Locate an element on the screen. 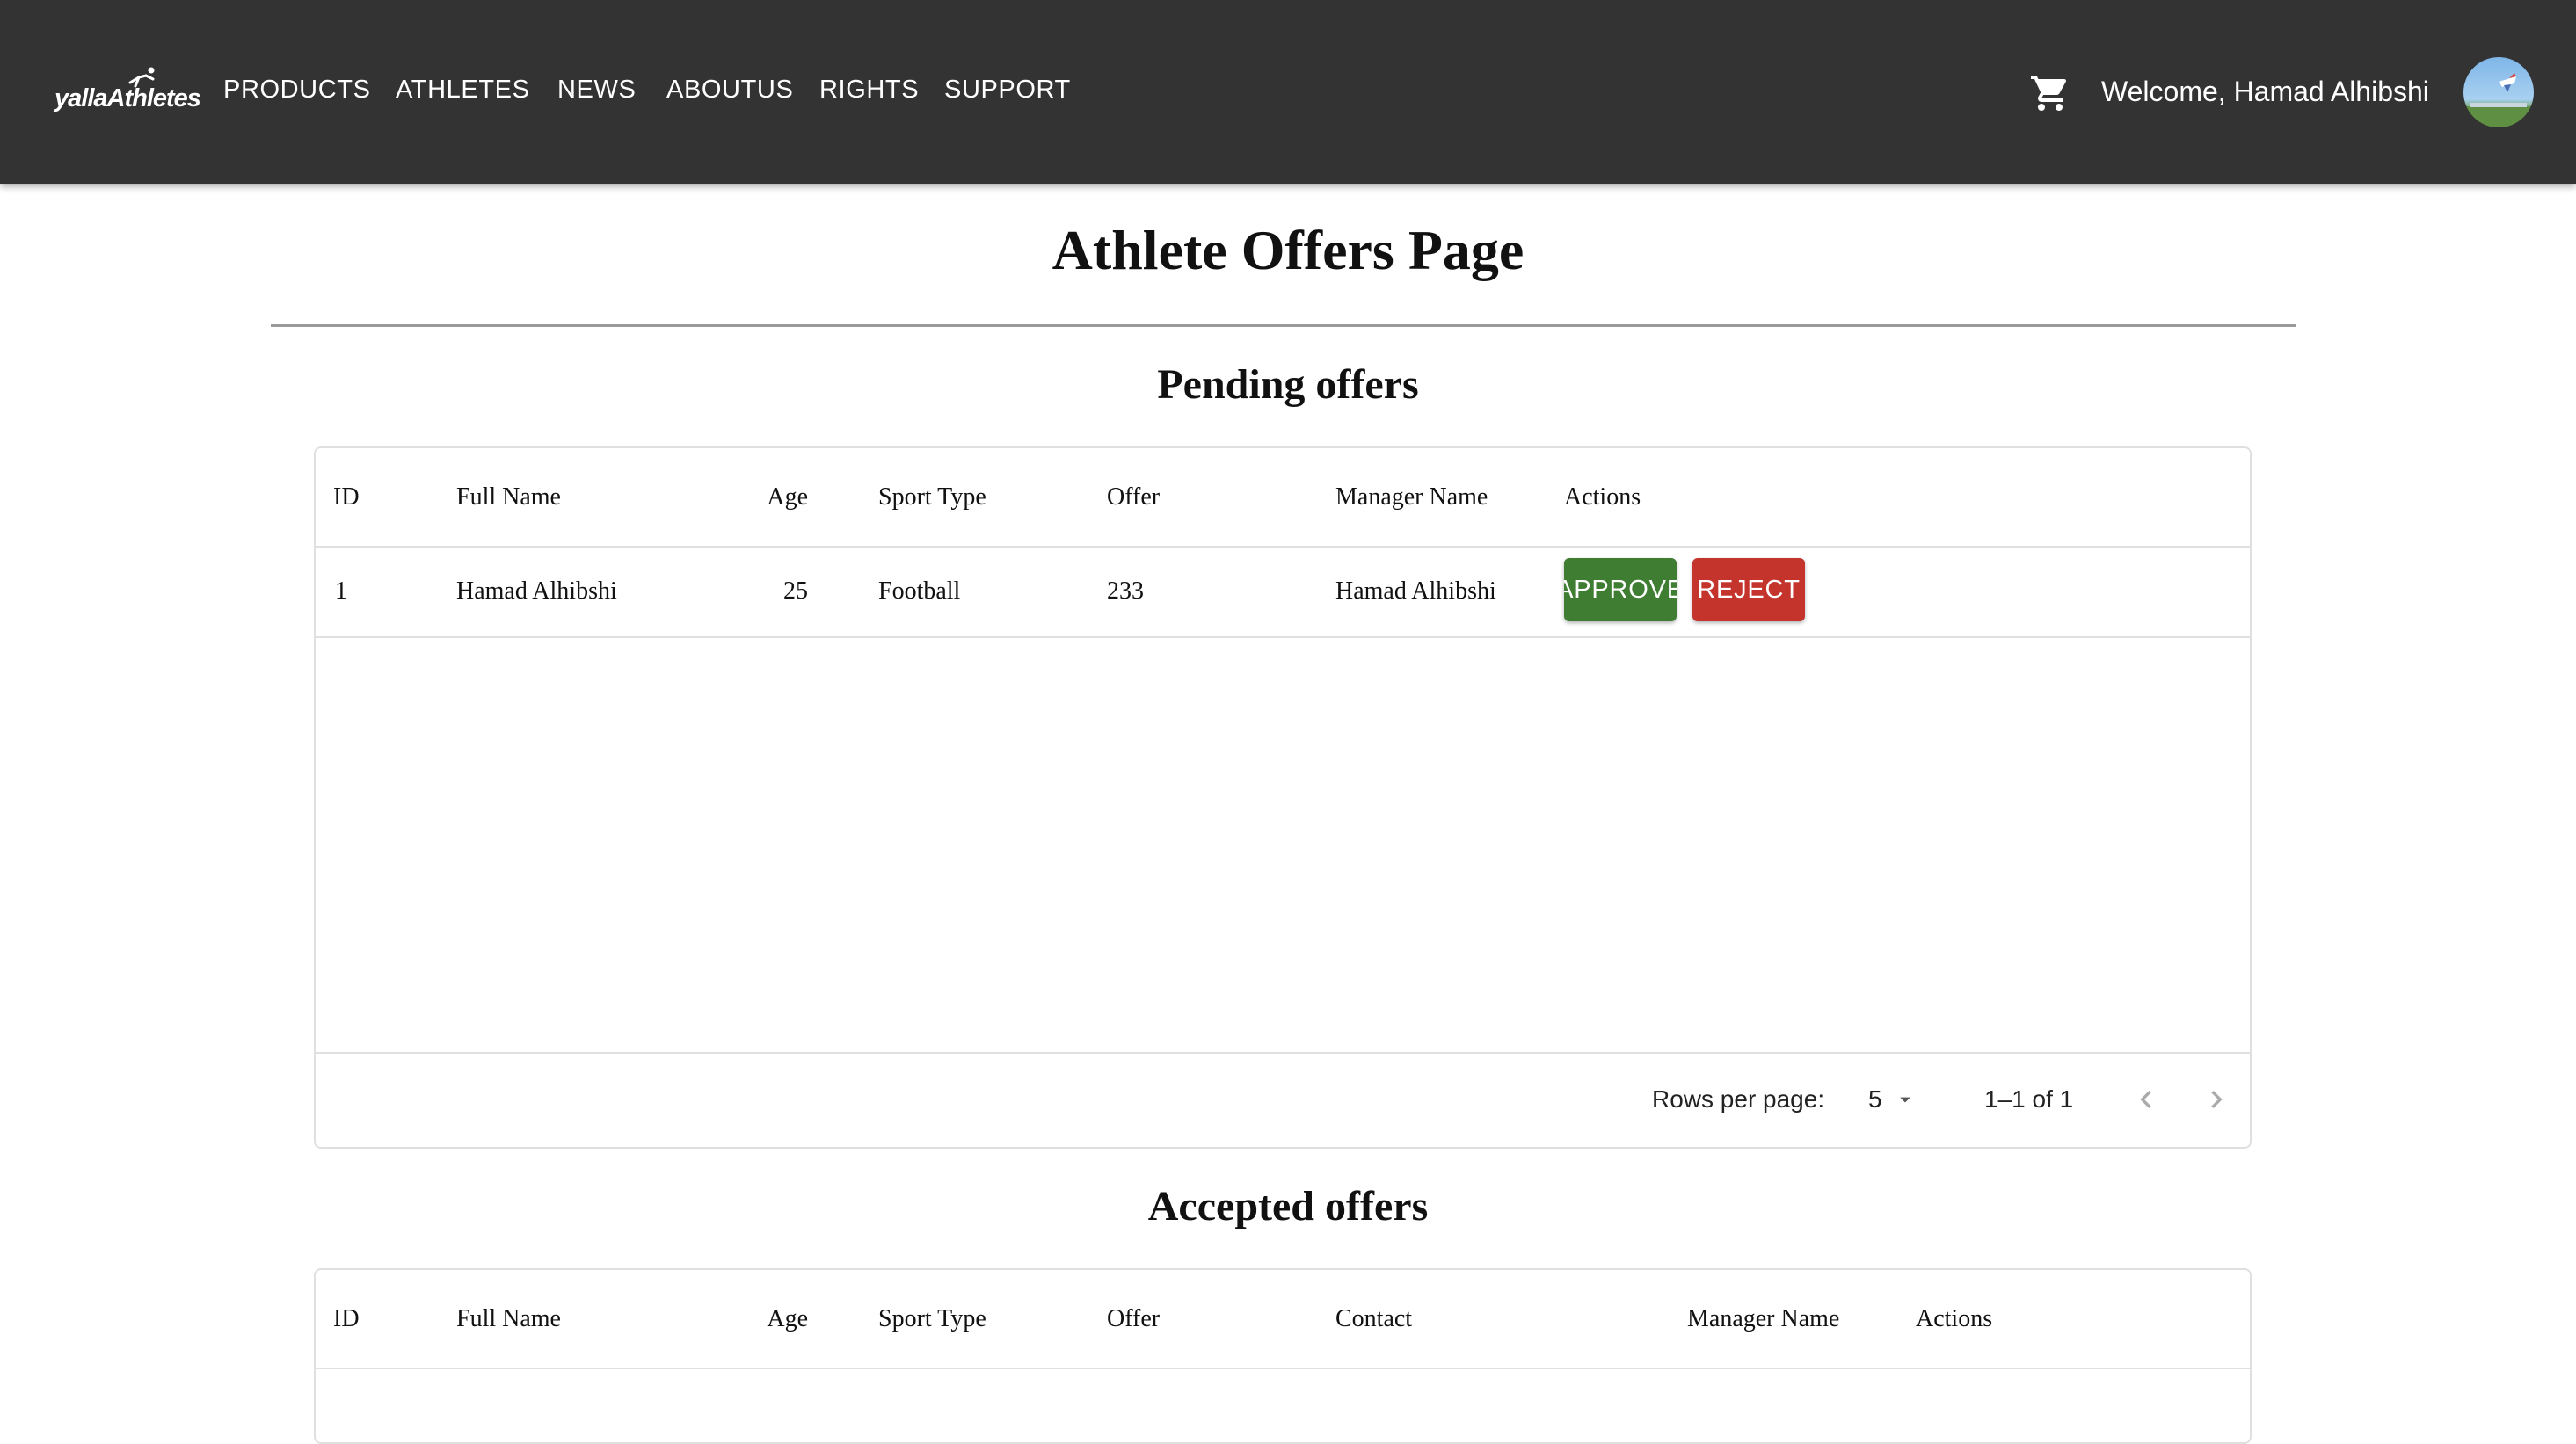 This screenshot has height=1444, width=2576. column-header-contact: Contact is located at coordinates (1373, 1319).